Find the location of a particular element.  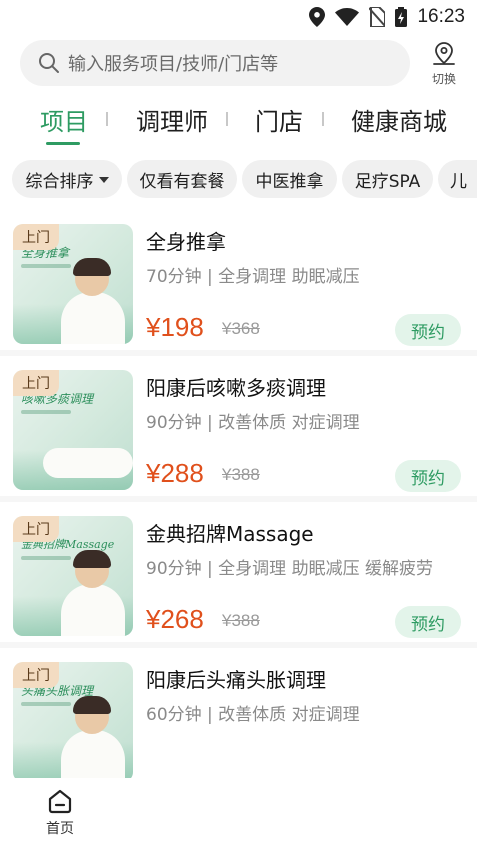

service-title: 阳康后咳嗽多痰调理 is located at coordinates (236, 388).